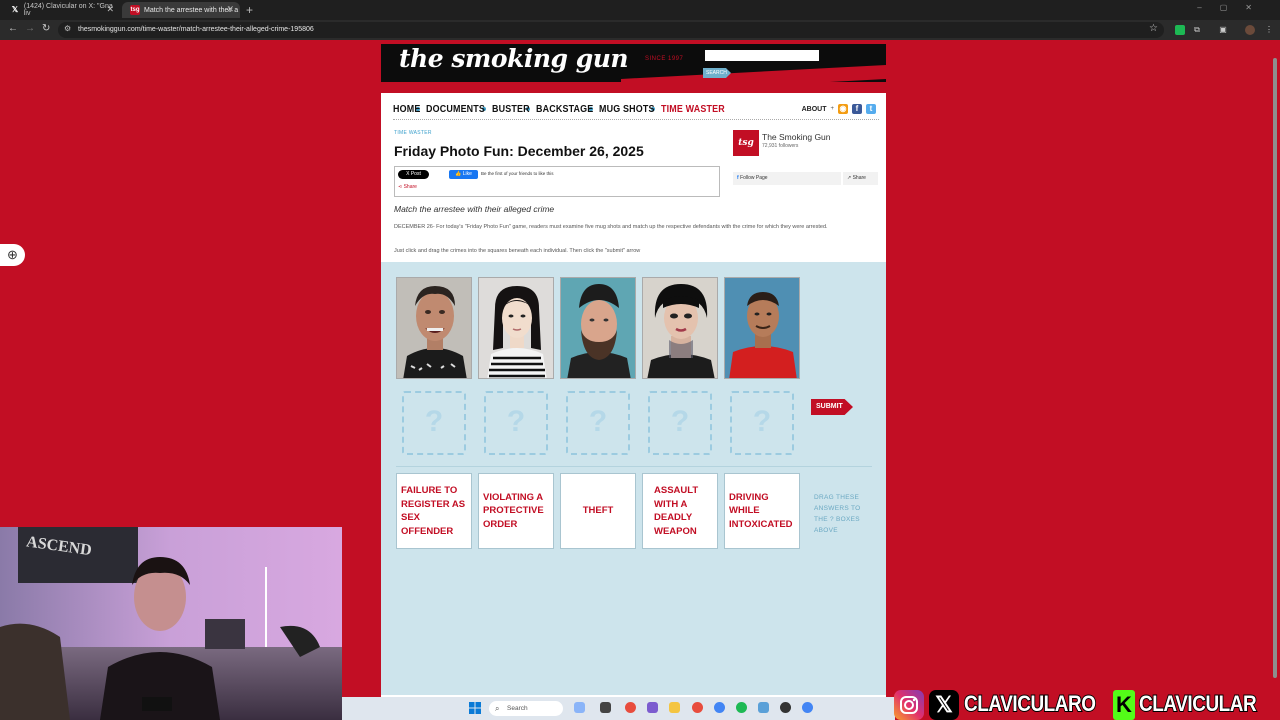 The image size is (1280, 720). What do you see at coordinates (693, 109) in the screenshot?
I see `nav-item-time-waster: TIME WASTER` at bounding box center [693, 109].